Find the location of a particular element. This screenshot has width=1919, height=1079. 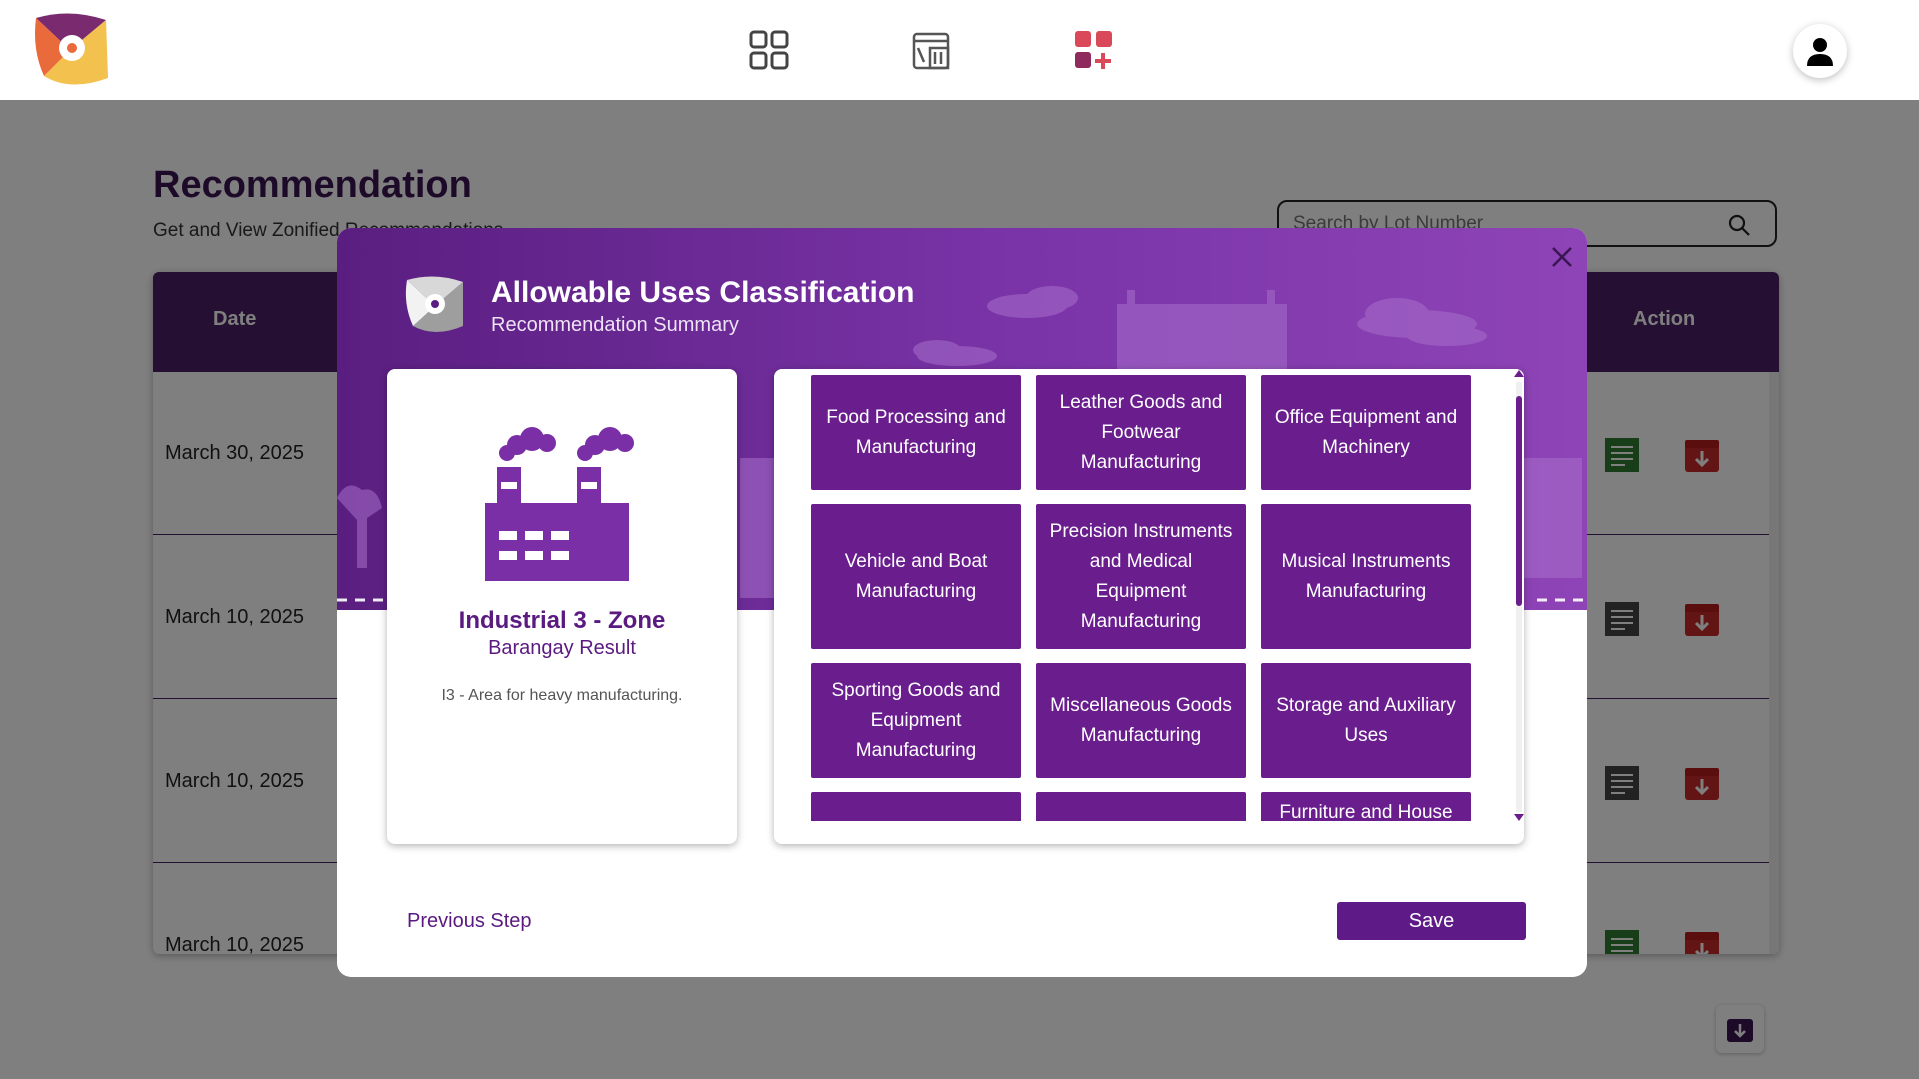

scroll-up-arrow-icon is located at coordinates (1519, 373).